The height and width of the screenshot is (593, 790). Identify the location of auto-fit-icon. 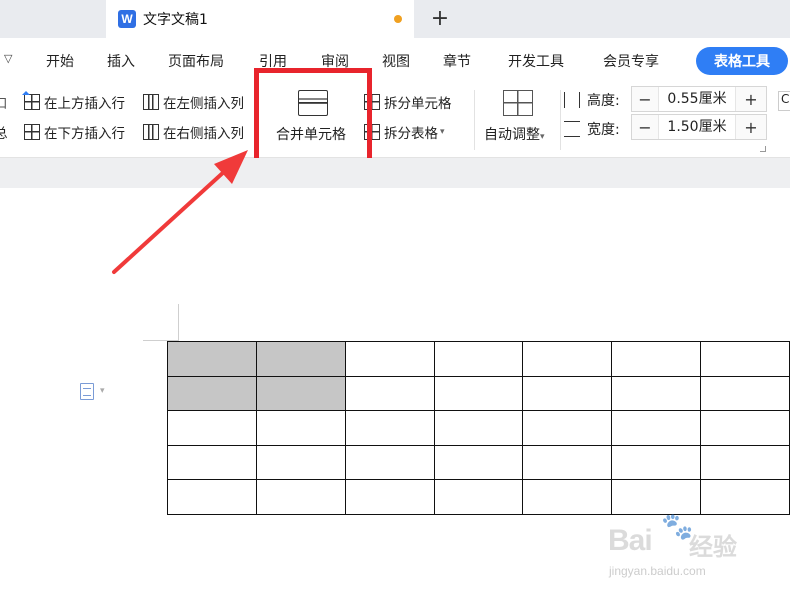
(518, 103).